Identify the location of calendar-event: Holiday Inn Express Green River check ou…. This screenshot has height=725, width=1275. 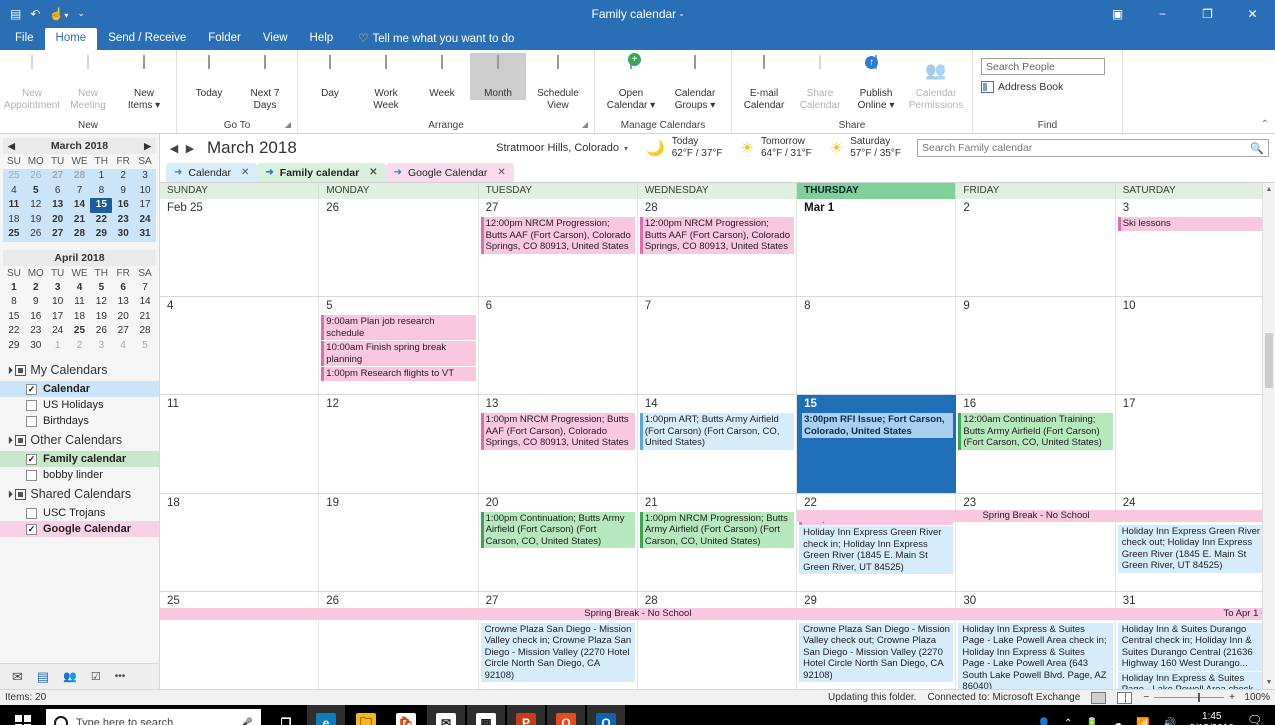
(1194, 548).